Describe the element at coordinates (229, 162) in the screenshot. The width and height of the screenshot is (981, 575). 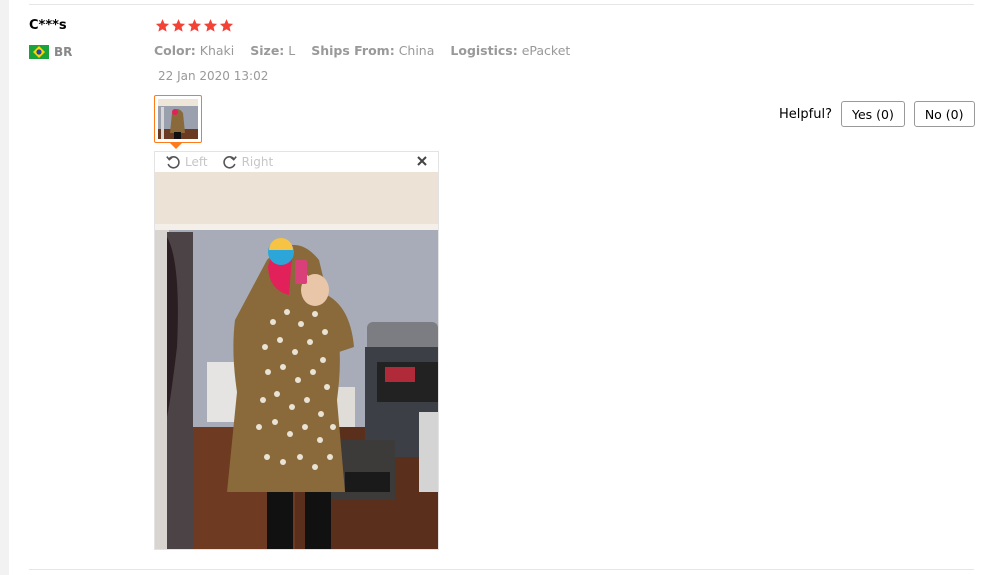
I see `rotate-right-icon` at that location.